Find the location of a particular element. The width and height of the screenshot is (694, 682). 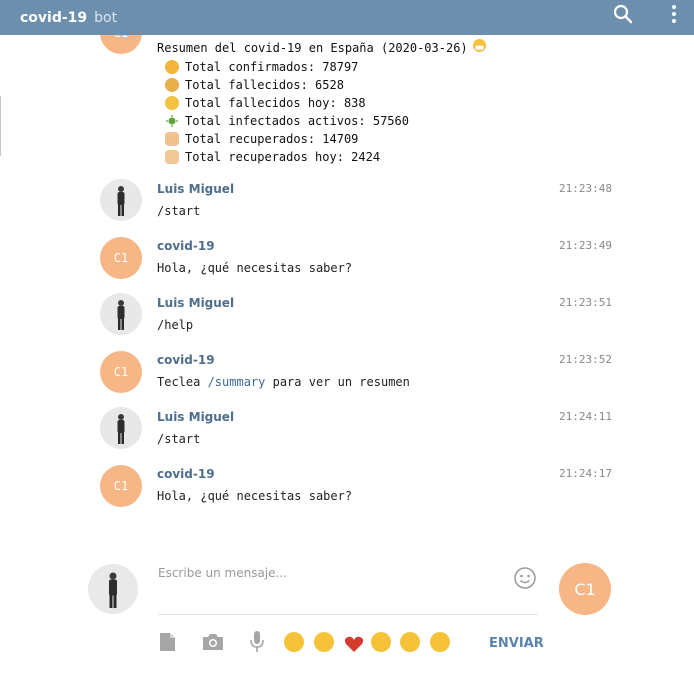

message-time: 21:23:52 is located at coordinates (585, 359).